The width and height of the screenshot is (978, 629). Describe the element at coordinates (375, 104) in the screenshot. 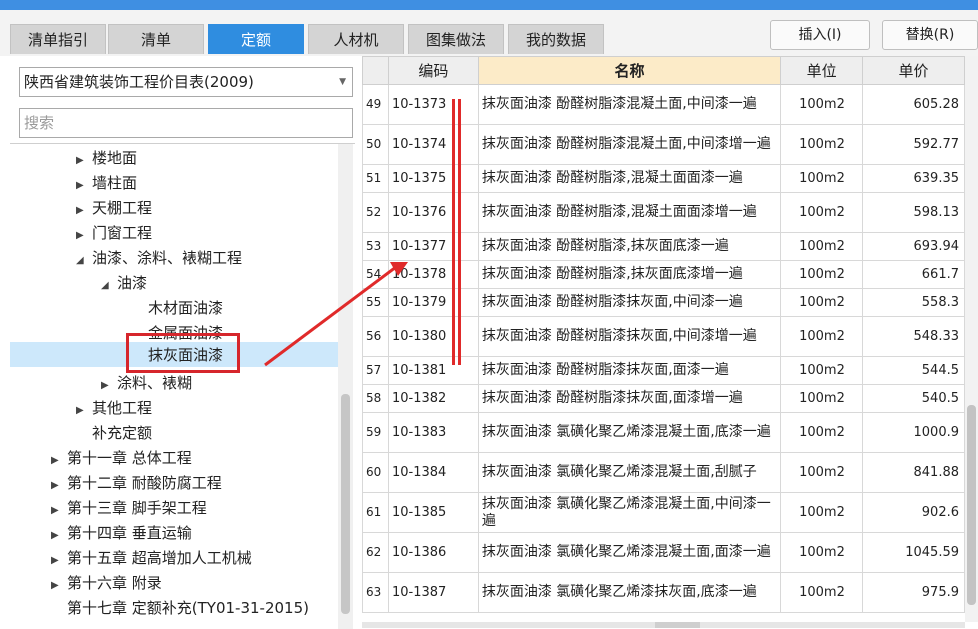

I see `row-number: 49` at that location.